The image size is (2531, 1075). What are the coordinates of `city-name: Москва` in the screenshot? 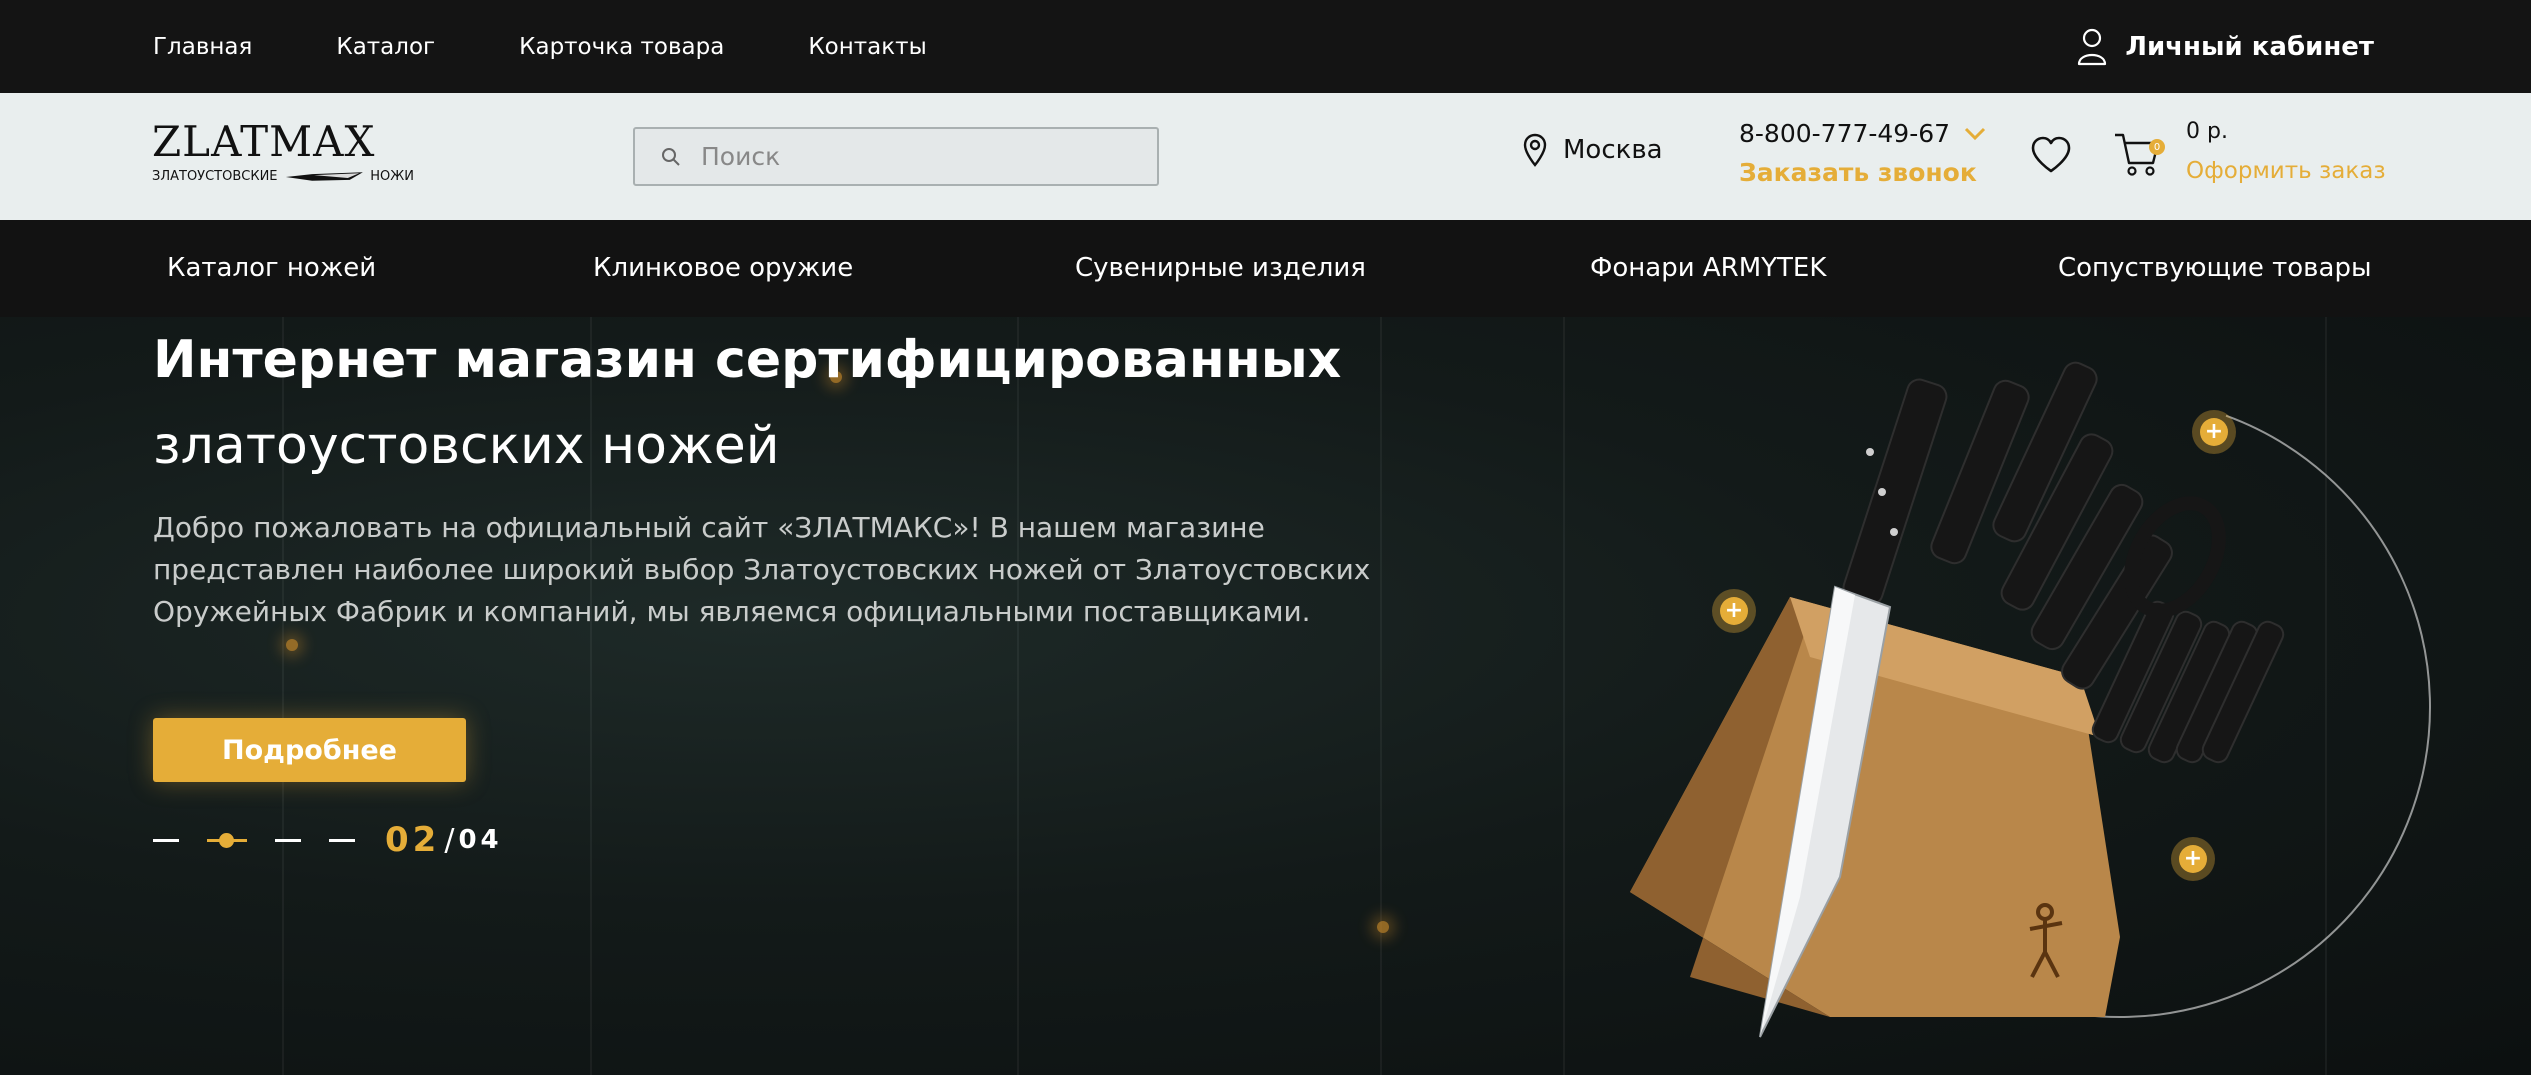 It's located at (1613, 150).